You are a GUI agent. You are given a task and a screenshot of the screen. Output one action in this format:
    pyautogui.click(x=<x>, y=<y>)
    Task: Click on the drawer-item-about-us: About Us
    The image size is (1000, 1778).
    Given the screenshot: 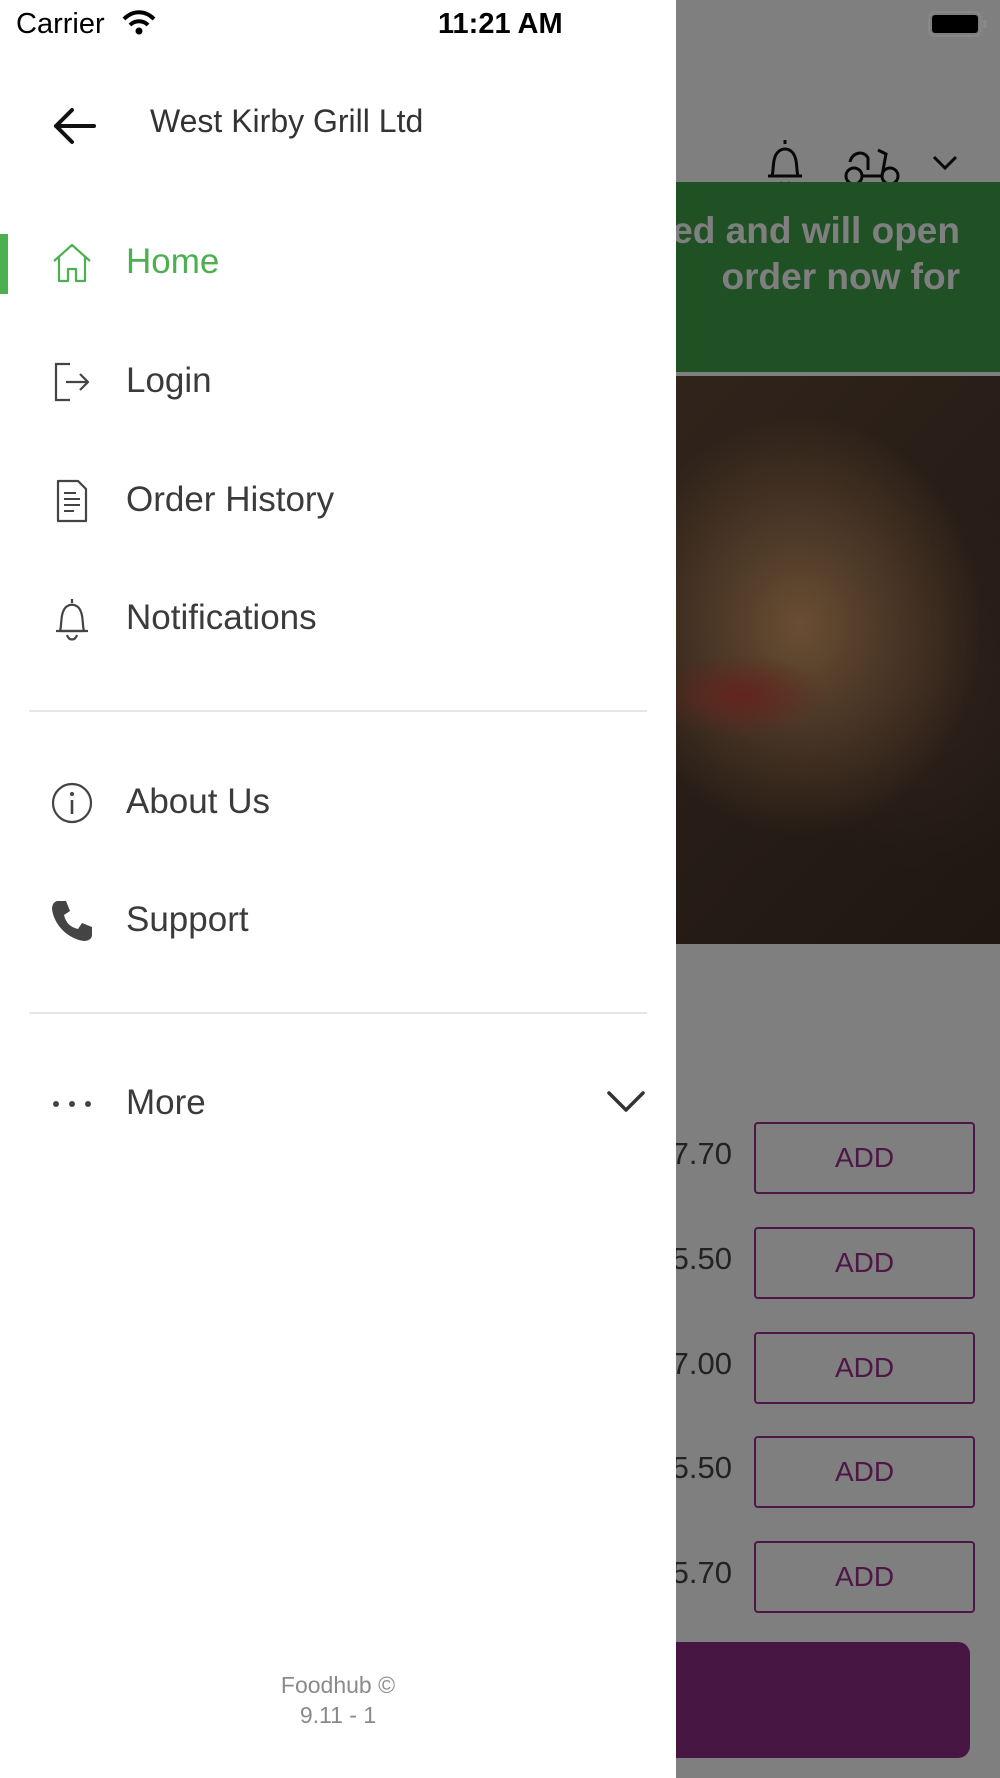 What is the action you would take?
    pyautogui.click(x=338, y=802)
    